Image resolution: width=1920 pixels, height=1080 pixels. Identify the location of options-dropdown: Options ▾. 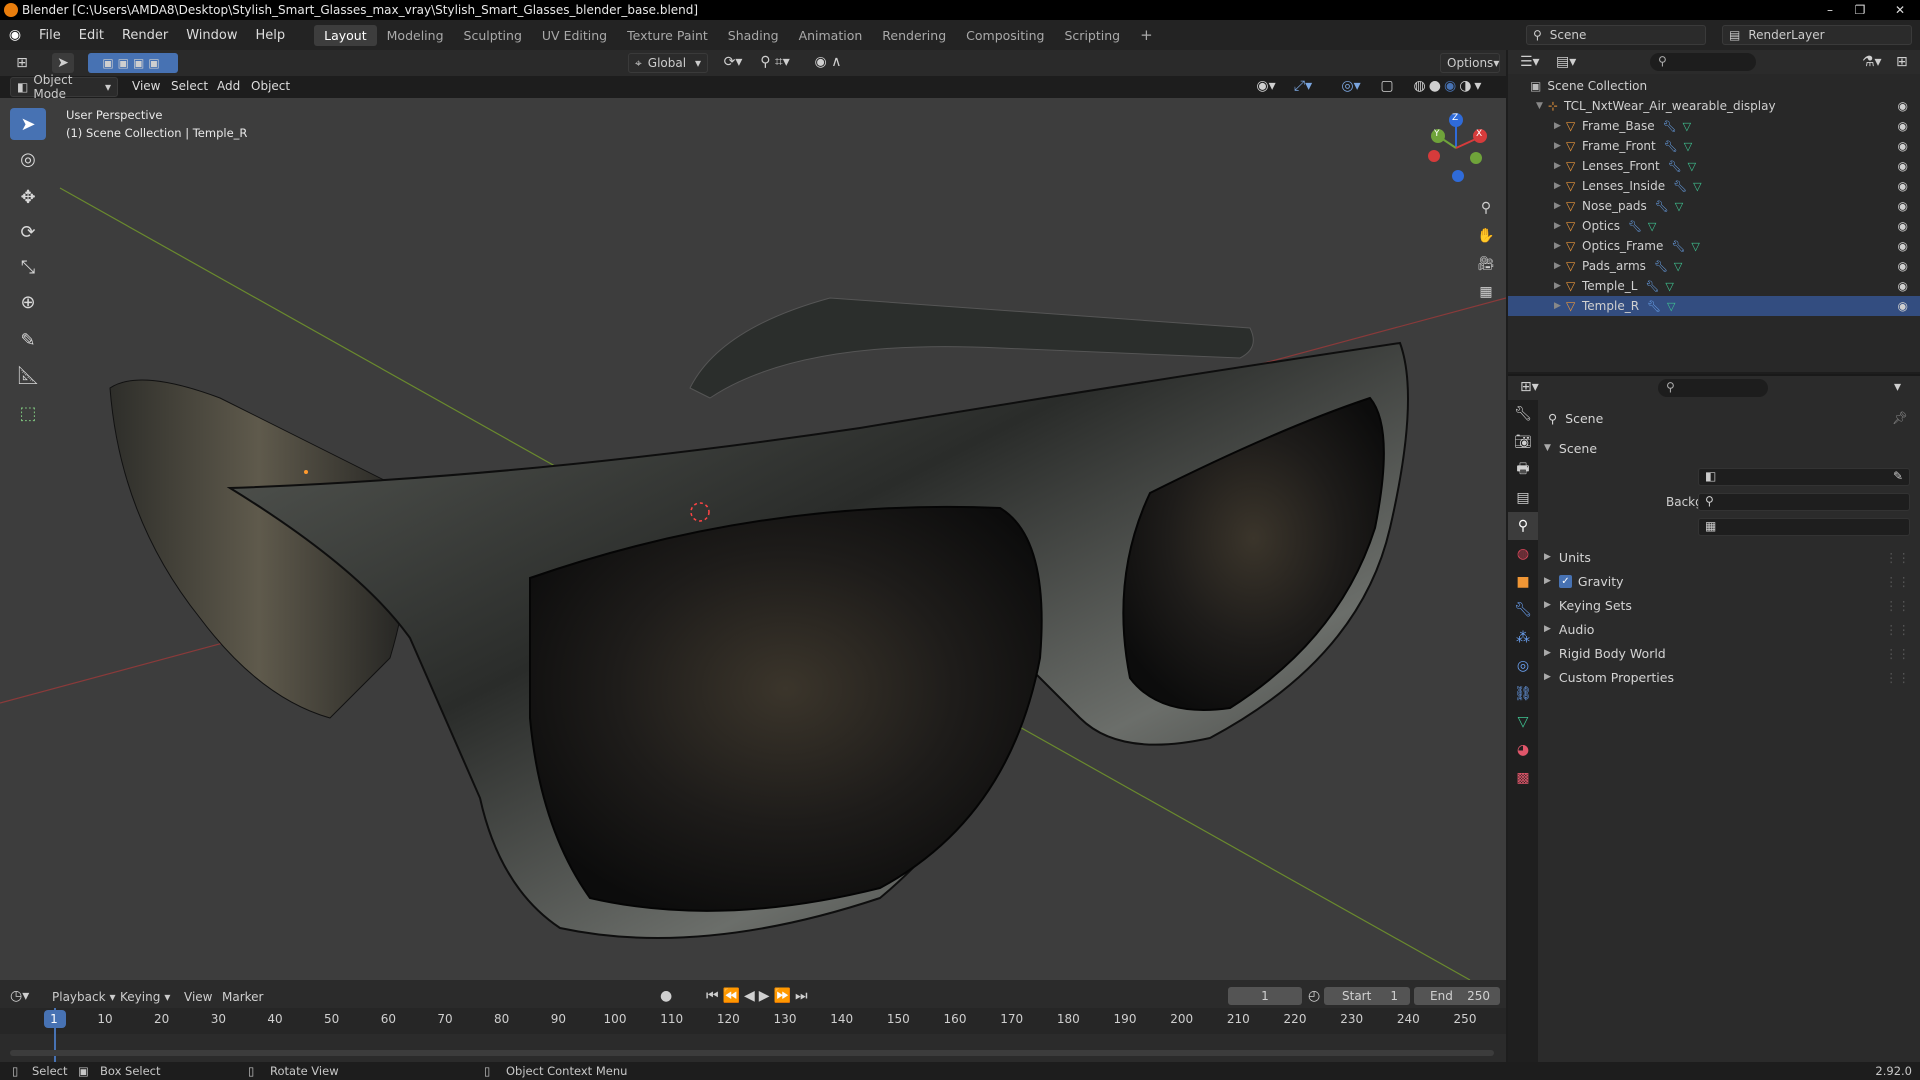
(1470, 63).